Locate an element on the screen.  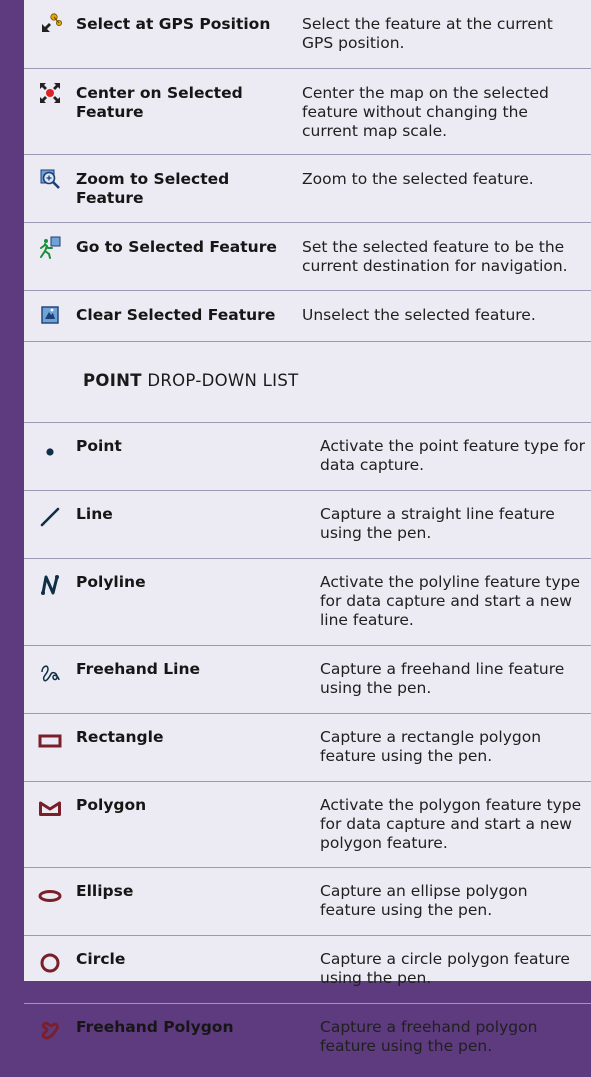
polygon-icon is located at coordinates (50, 808).